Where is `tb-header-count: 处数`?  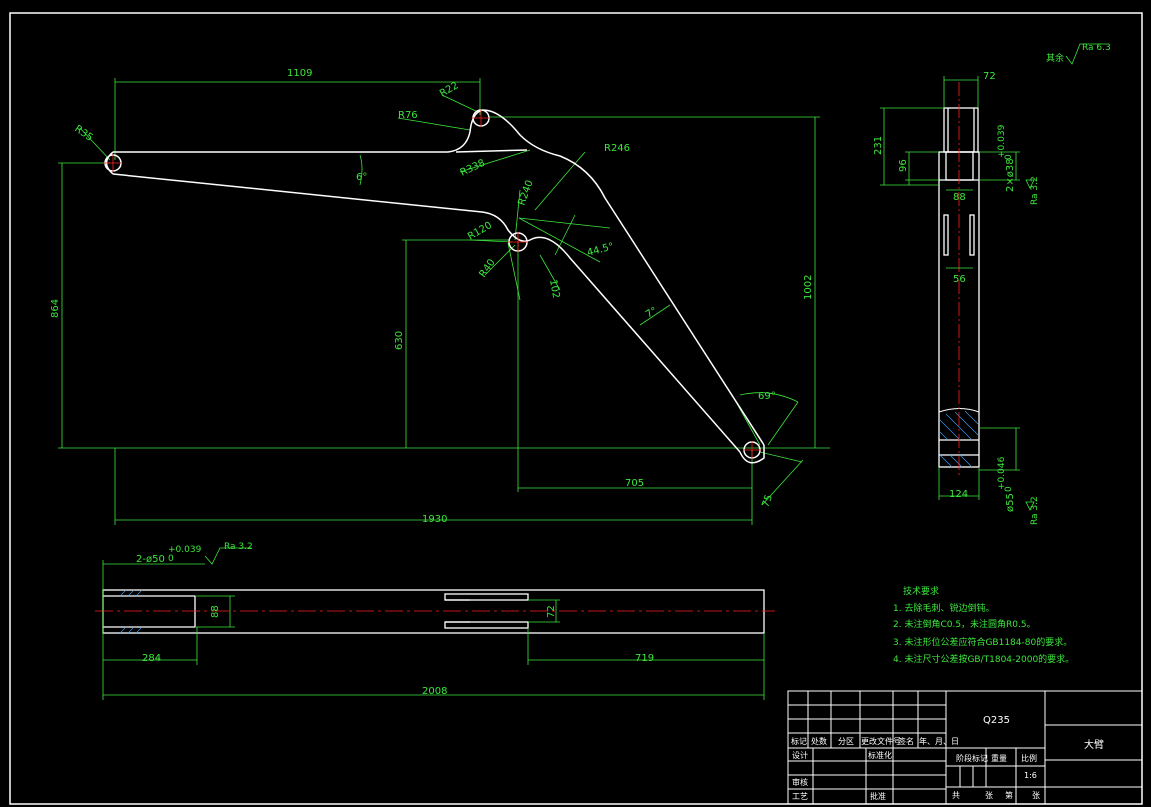
tb-header-count: 处数 is located at coordinates (819, 741).